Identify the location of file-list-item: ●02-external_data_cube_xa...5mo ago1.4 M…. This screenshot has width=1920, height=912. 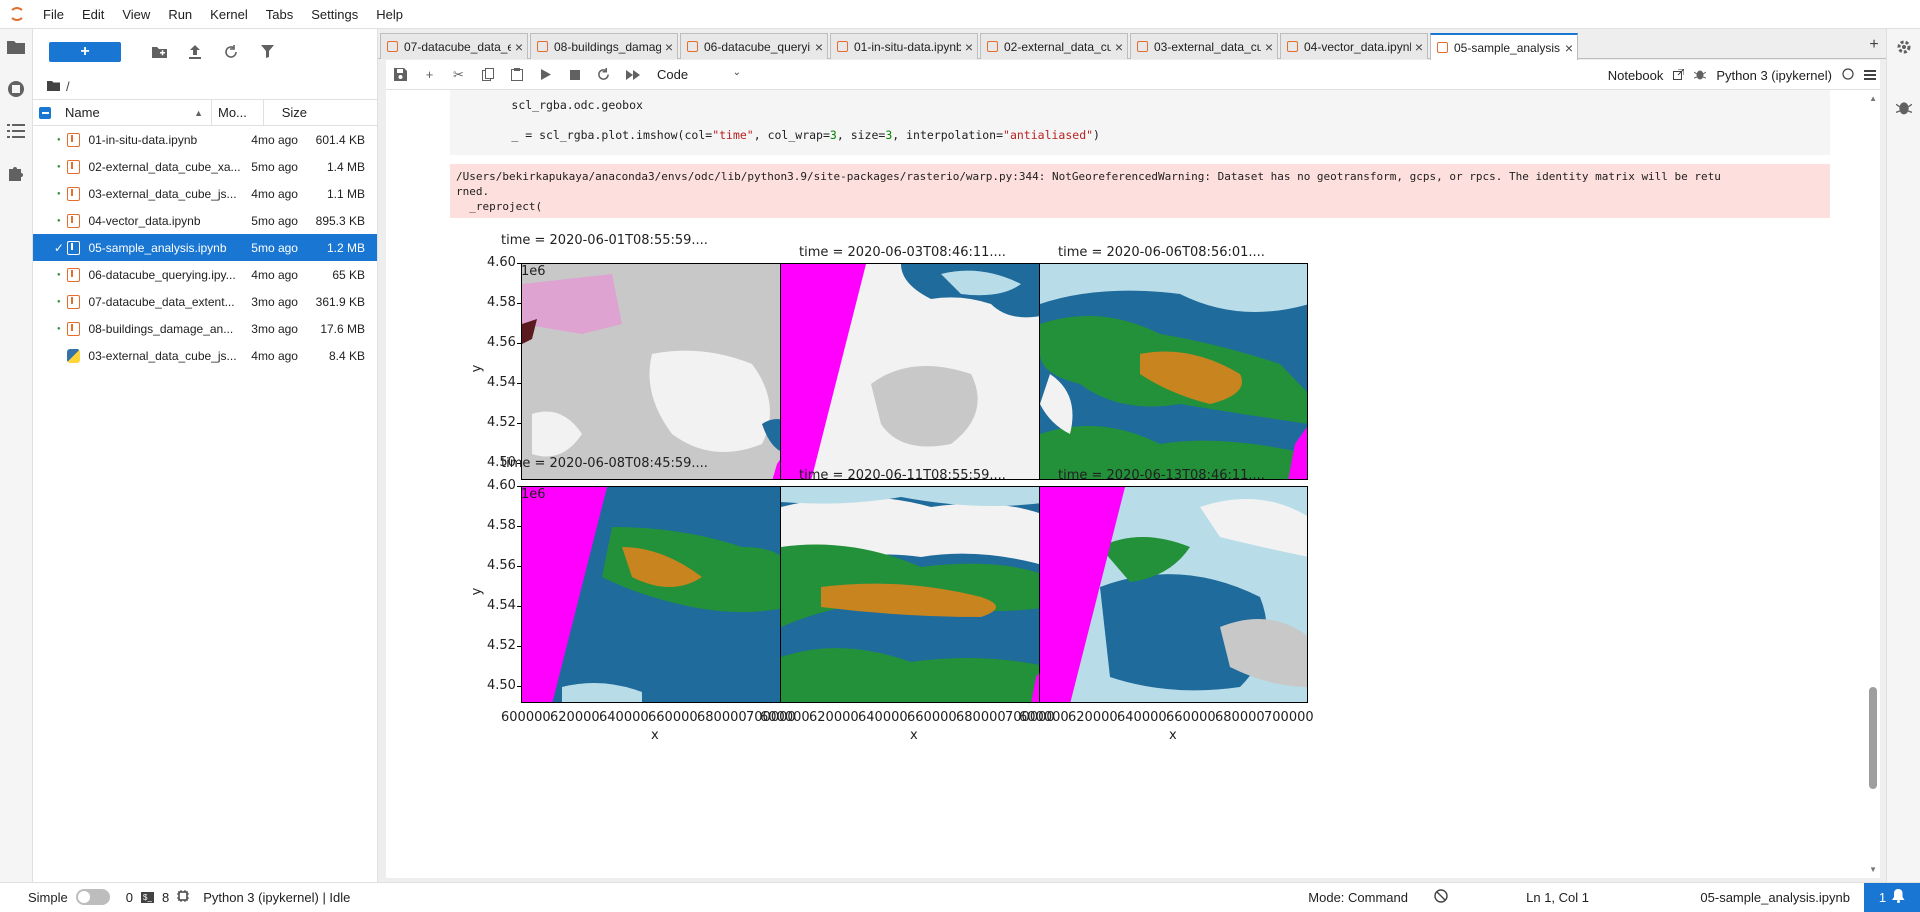
(205, 166).